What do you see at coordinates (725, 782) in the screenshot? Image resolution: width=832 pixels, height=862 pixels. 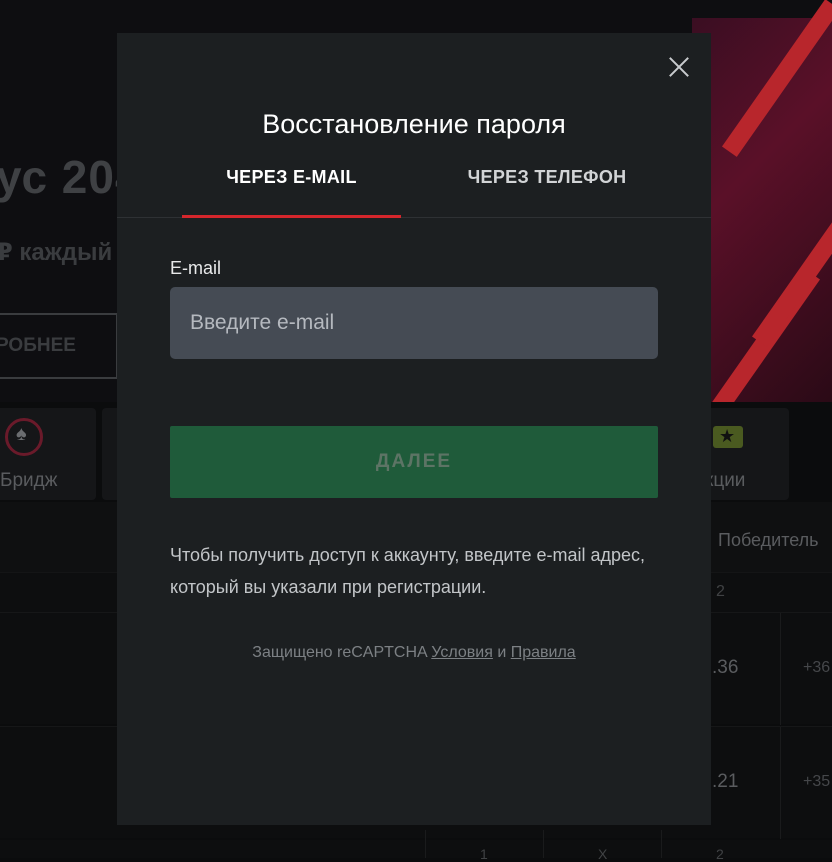 I see `odds-value: .21` at bounding box center [725, 782].